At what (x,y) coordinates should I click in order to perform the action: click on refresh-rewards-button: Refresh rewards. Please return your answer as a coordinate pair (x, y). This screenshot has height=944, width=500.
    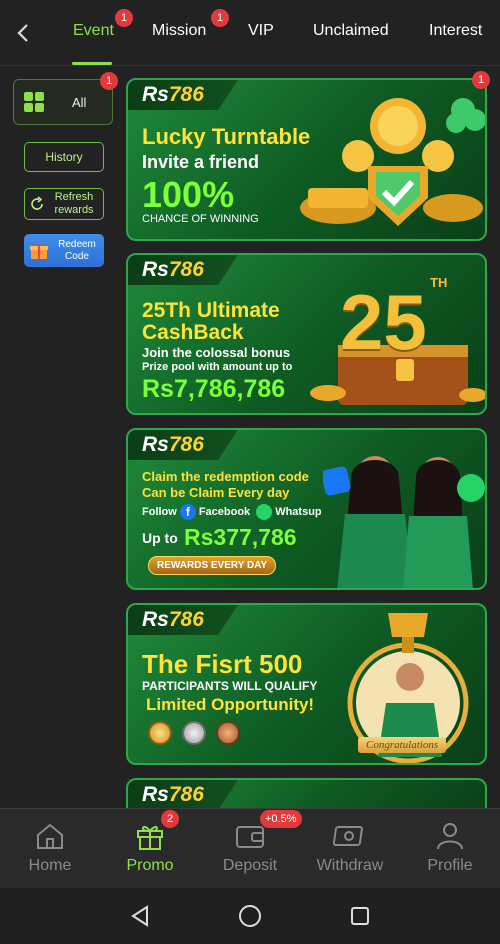
    Looking at the image, I should click on (64, 204).